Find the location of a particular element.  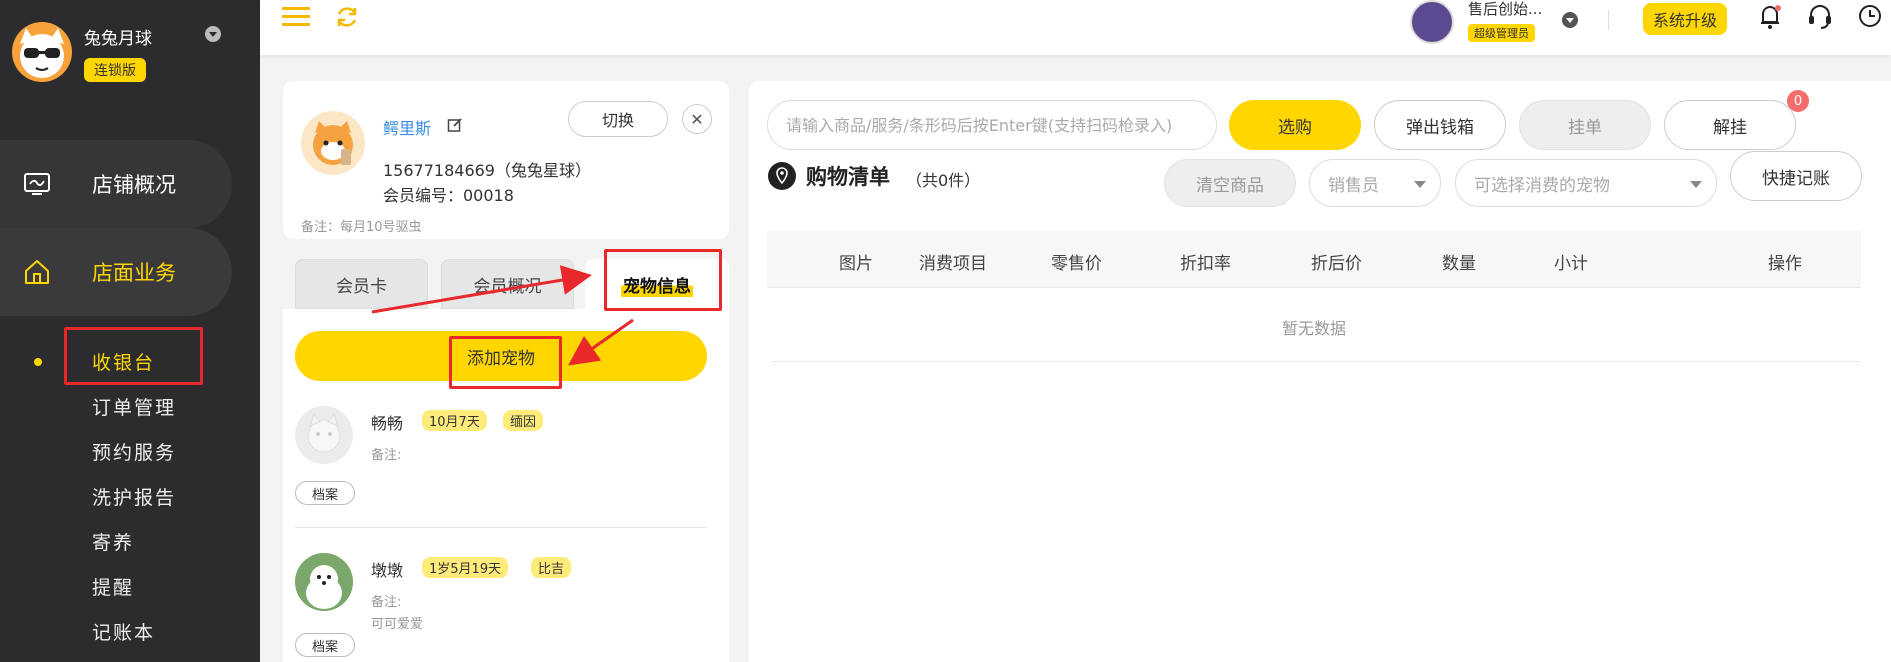

nav-store-overview: 店铺概况 is located at coordinates (116, 184).